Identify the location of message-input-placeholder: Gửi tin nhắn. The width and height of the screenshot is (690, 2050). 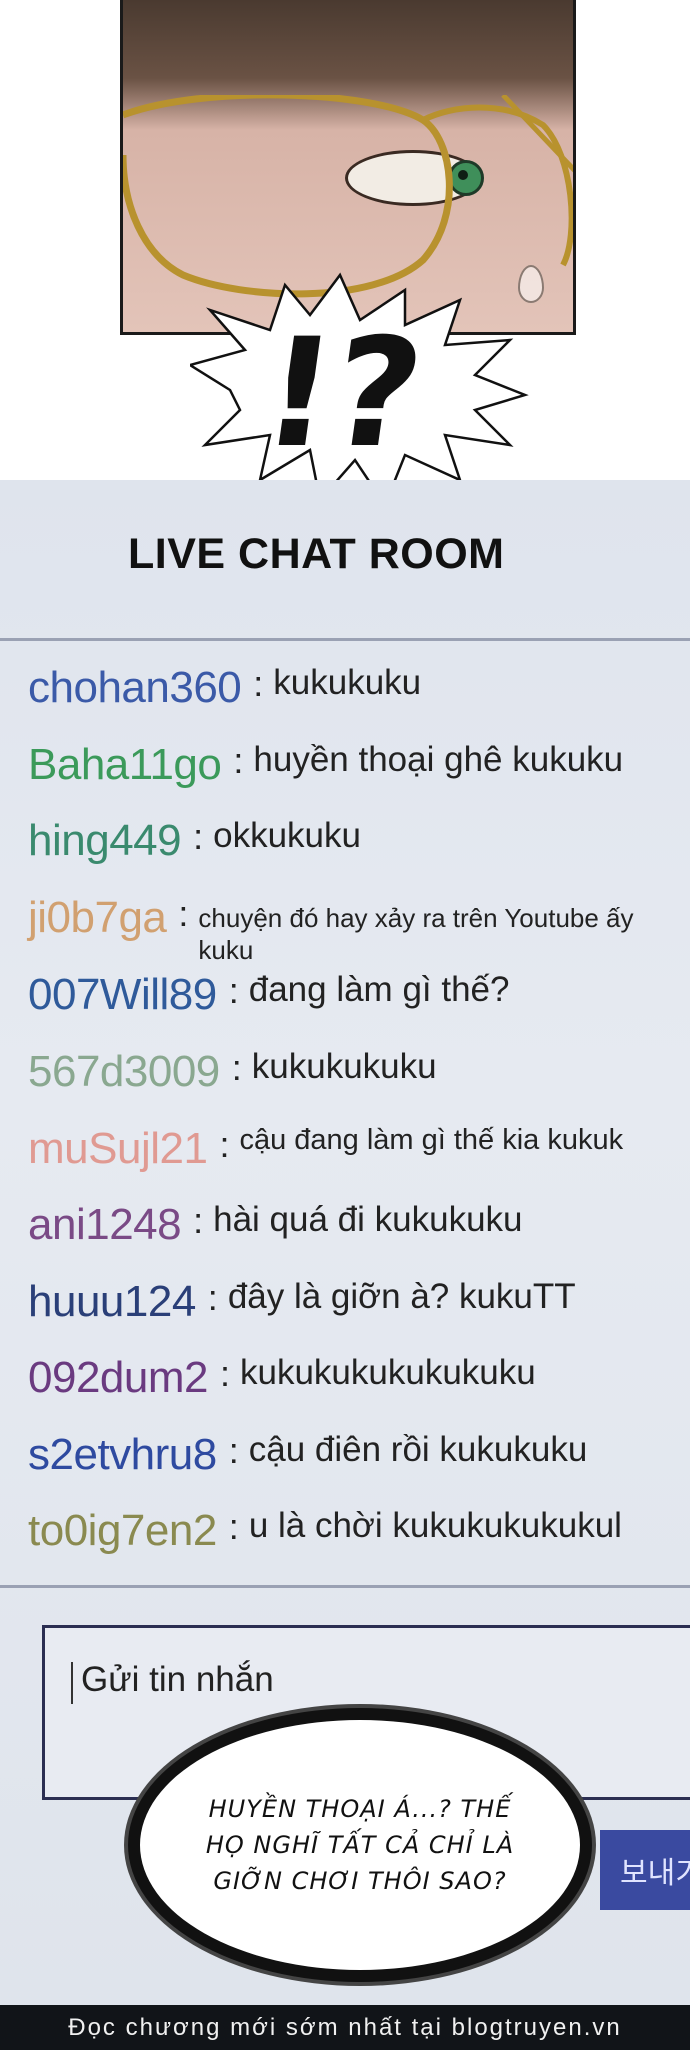
(177, 1679).